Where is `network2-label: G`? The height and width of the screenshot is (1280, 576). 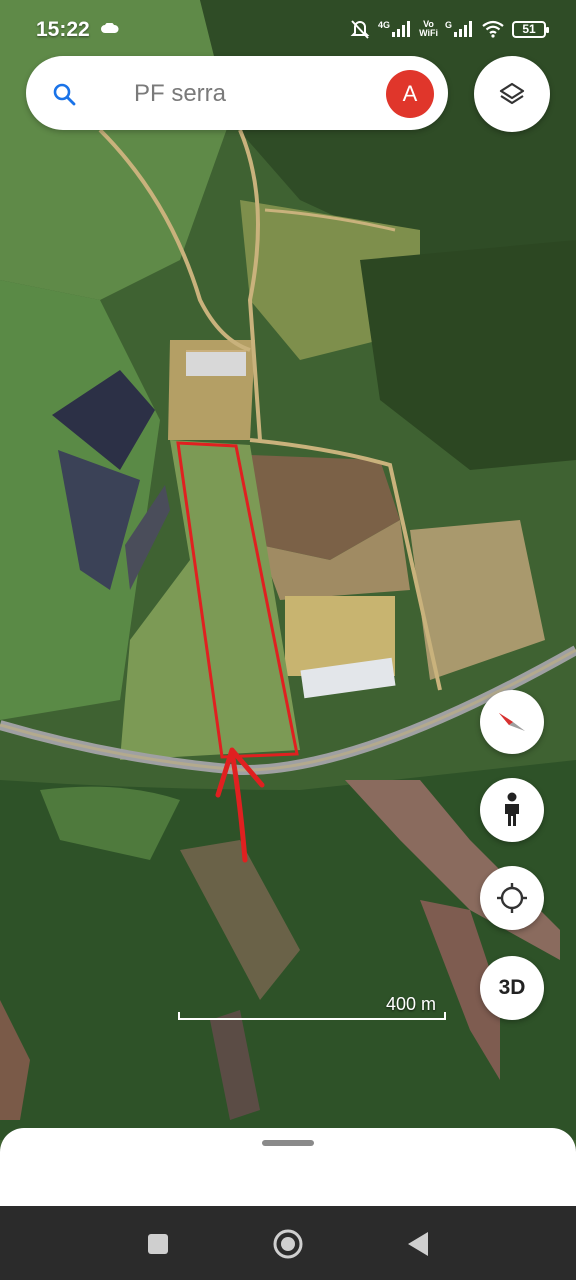 network2-label: G is located at coordinates (448, 25).